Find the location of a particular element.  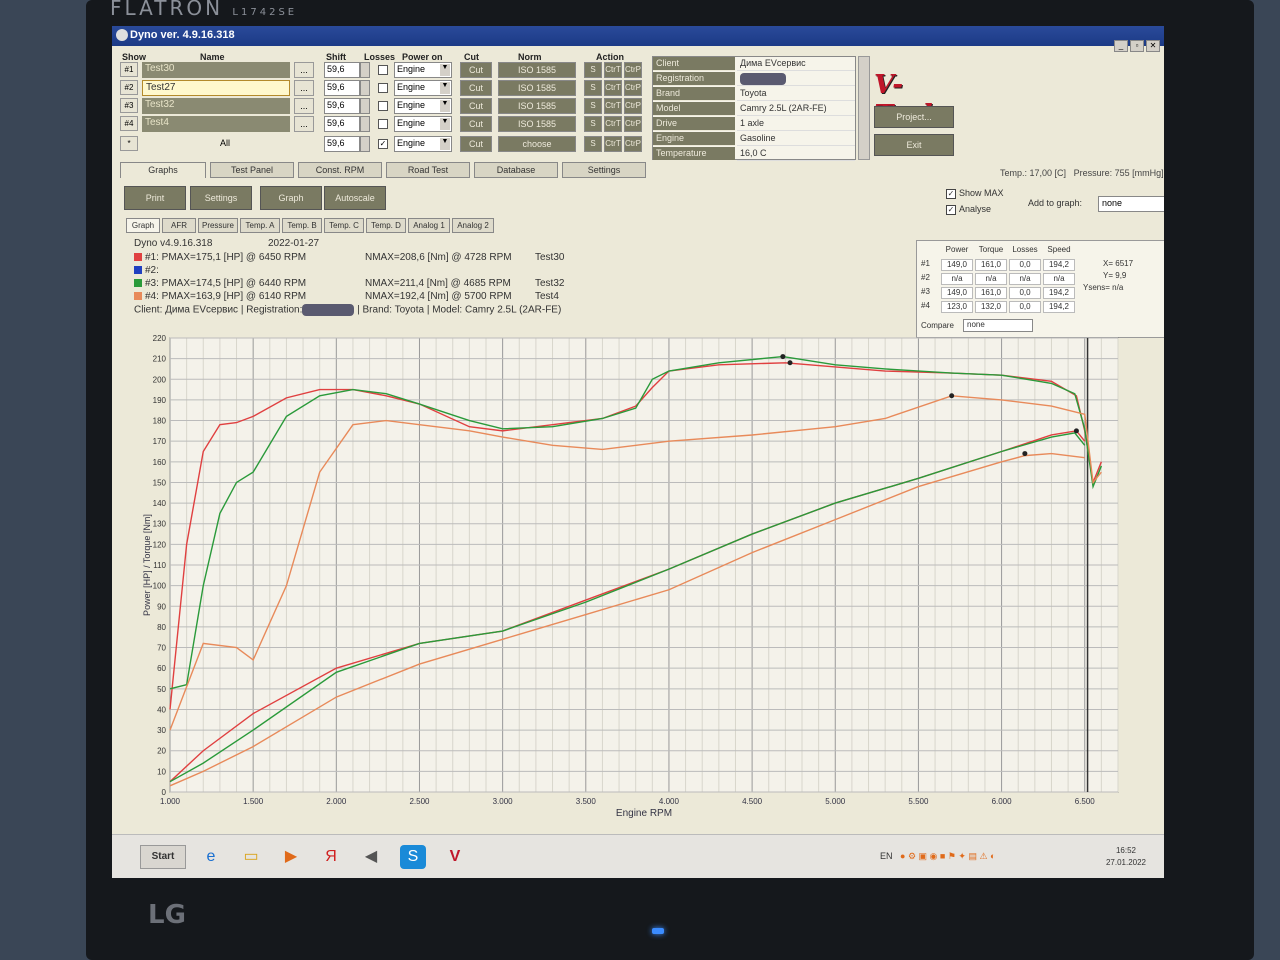

subtab-analog-2: Analog 2 is located at coordinates (473, 225).